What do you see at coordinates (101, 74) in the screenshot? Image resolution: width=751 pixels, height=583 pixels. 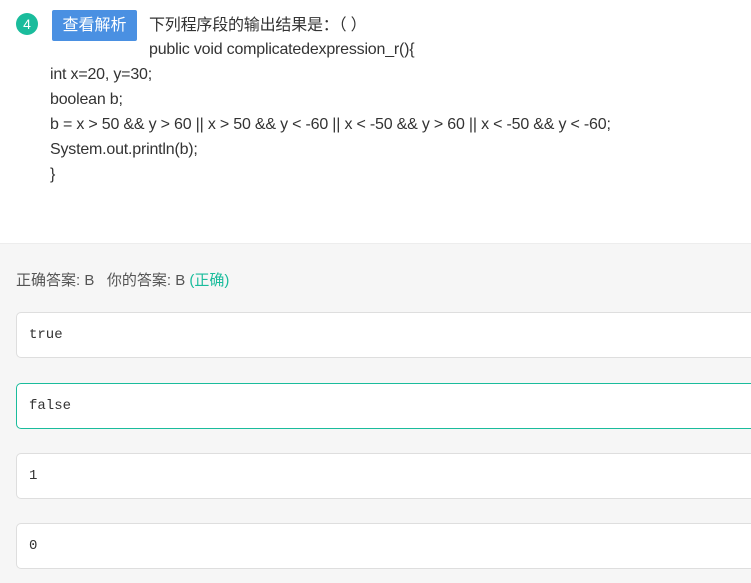 I see `code-line-2: int x=20, y=30;` at bounding box center [101, 74].